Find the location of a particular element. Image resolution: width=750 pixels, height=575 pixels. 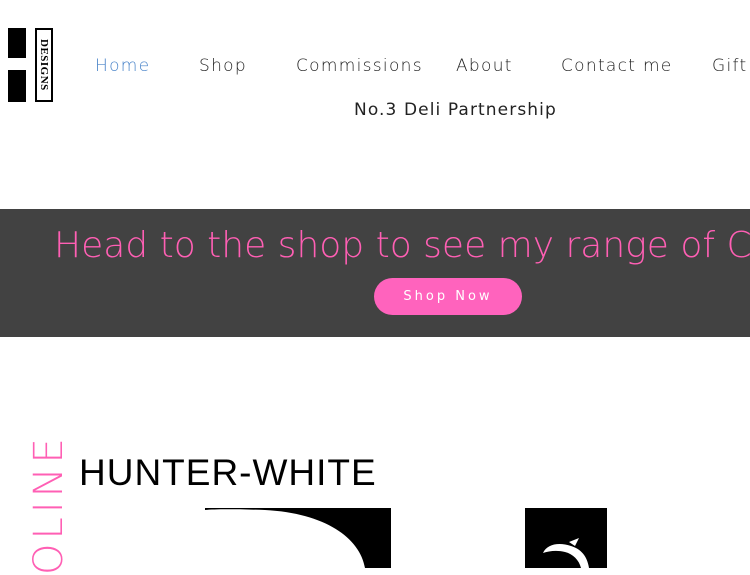

shop-now-button: Shop Now is located at coordinates (448, 296).